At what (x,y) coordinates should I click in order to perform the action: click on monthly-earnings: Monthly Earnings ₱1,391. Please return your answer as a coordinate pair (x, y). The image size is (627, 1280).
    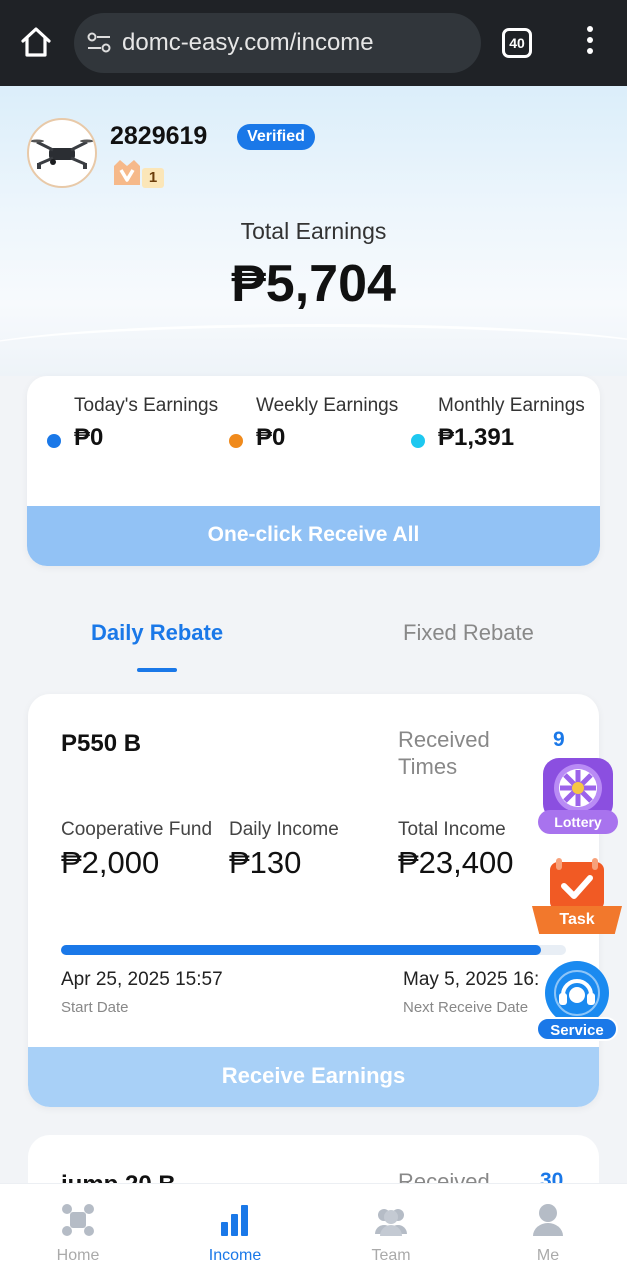
    Looking at the image, I should click on (505, 423).